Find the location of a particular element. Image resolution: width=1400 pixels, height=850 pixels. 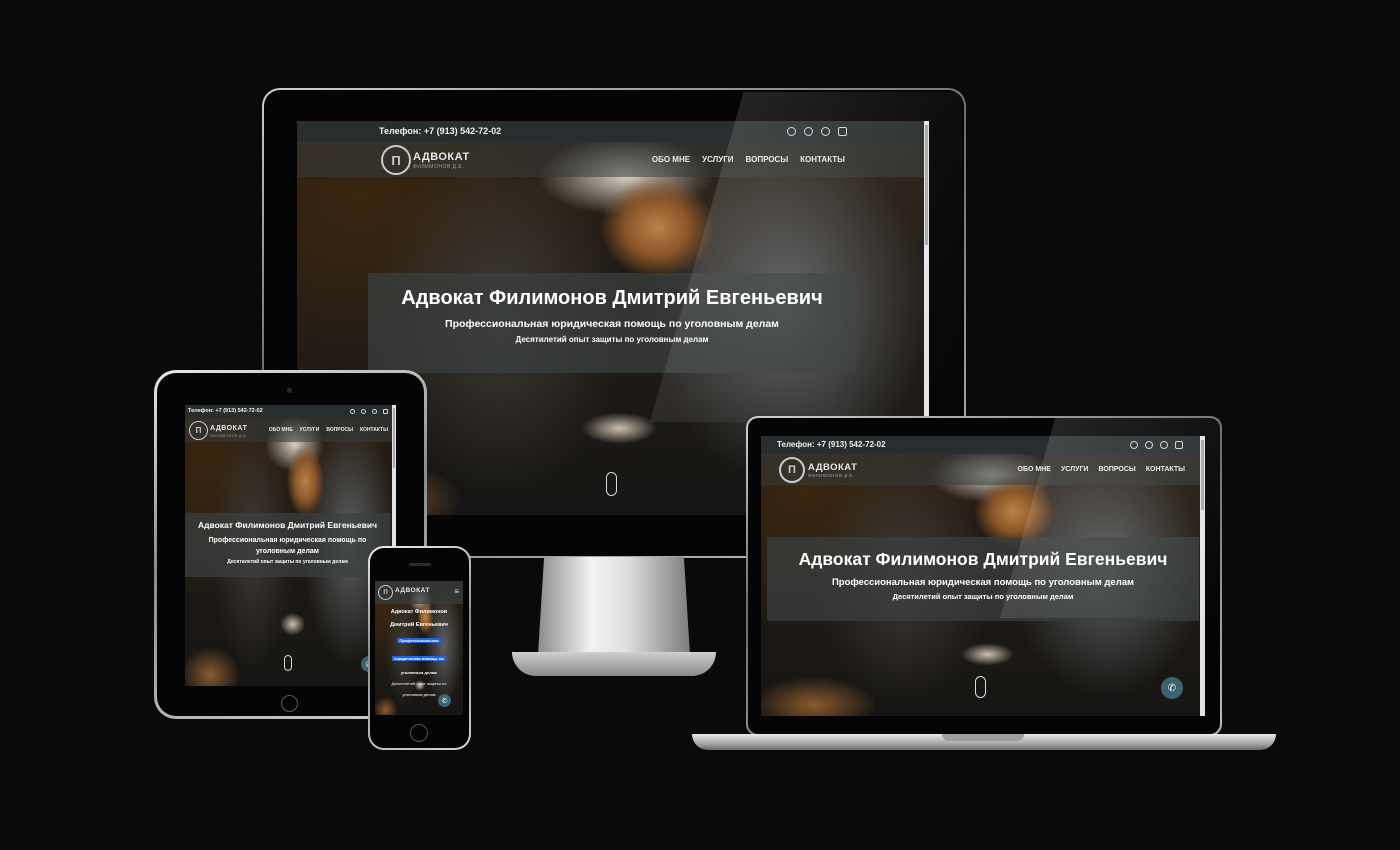

monitor-stand is located at coordinates (614, 606).